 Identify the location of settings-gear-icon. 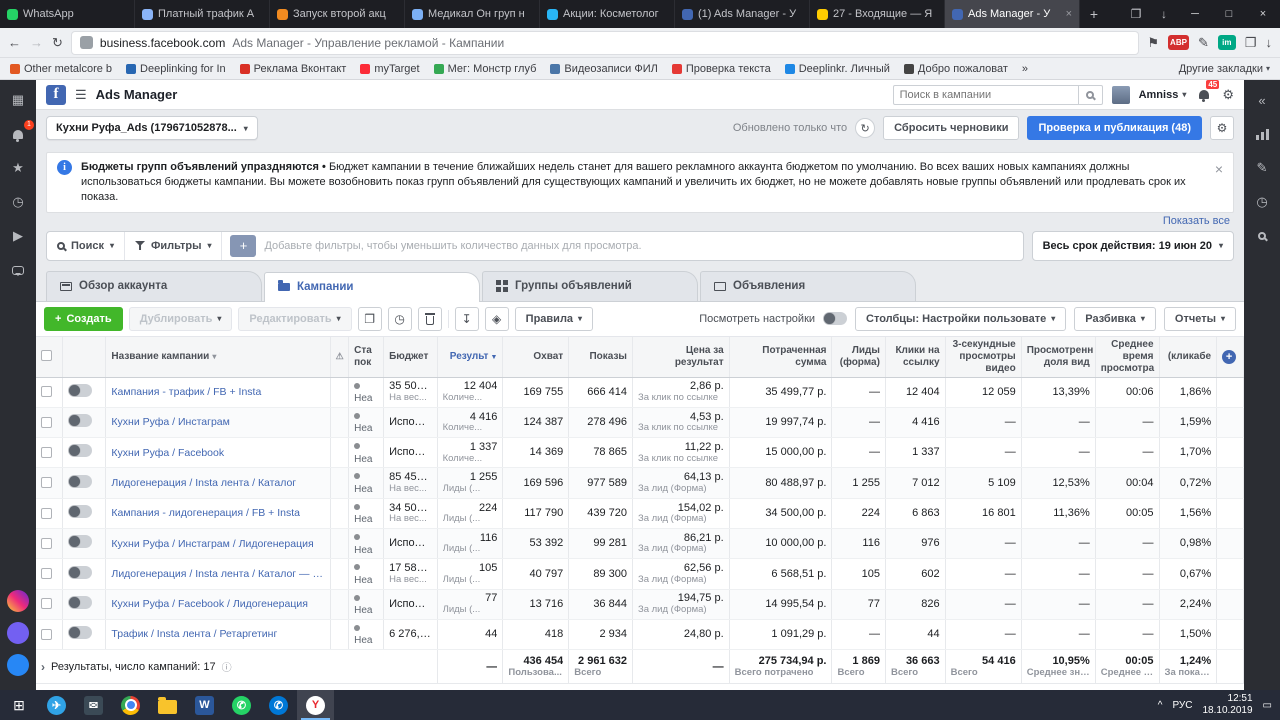
(1222, 128).